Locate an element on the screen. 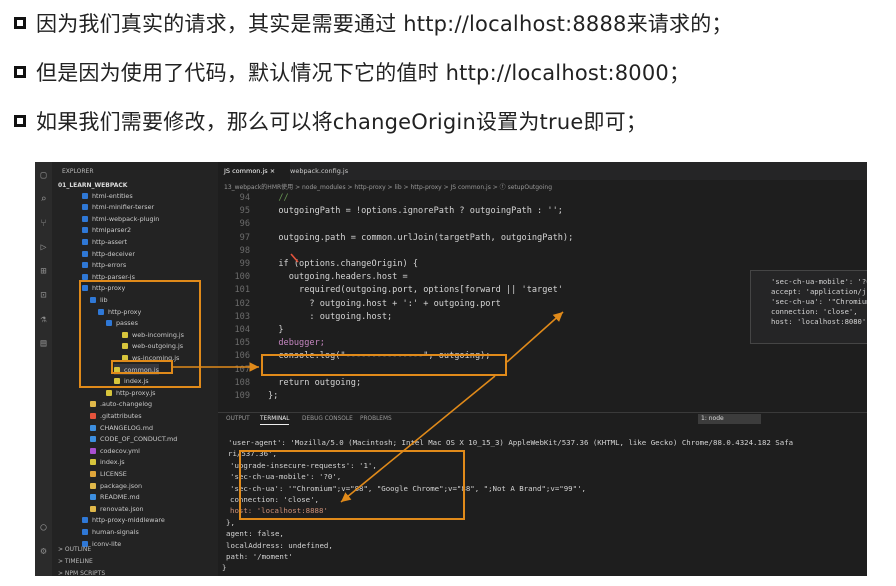 This screenshot has height=586, width=896. highlight-box-terminal-headers is located at coordinates (352, 485).